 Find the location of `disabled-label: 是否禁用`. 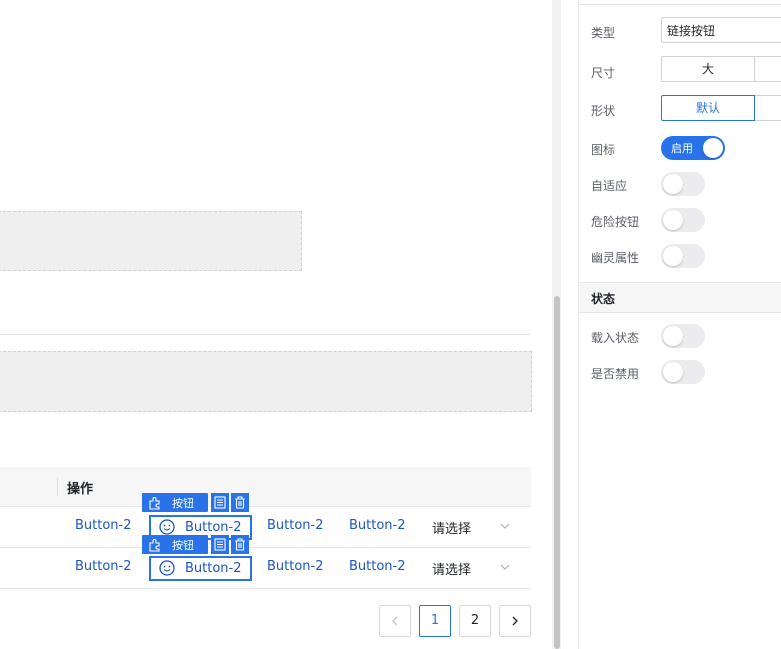

disabled-label: 是否禁用 is located at coordinates (615, 374).